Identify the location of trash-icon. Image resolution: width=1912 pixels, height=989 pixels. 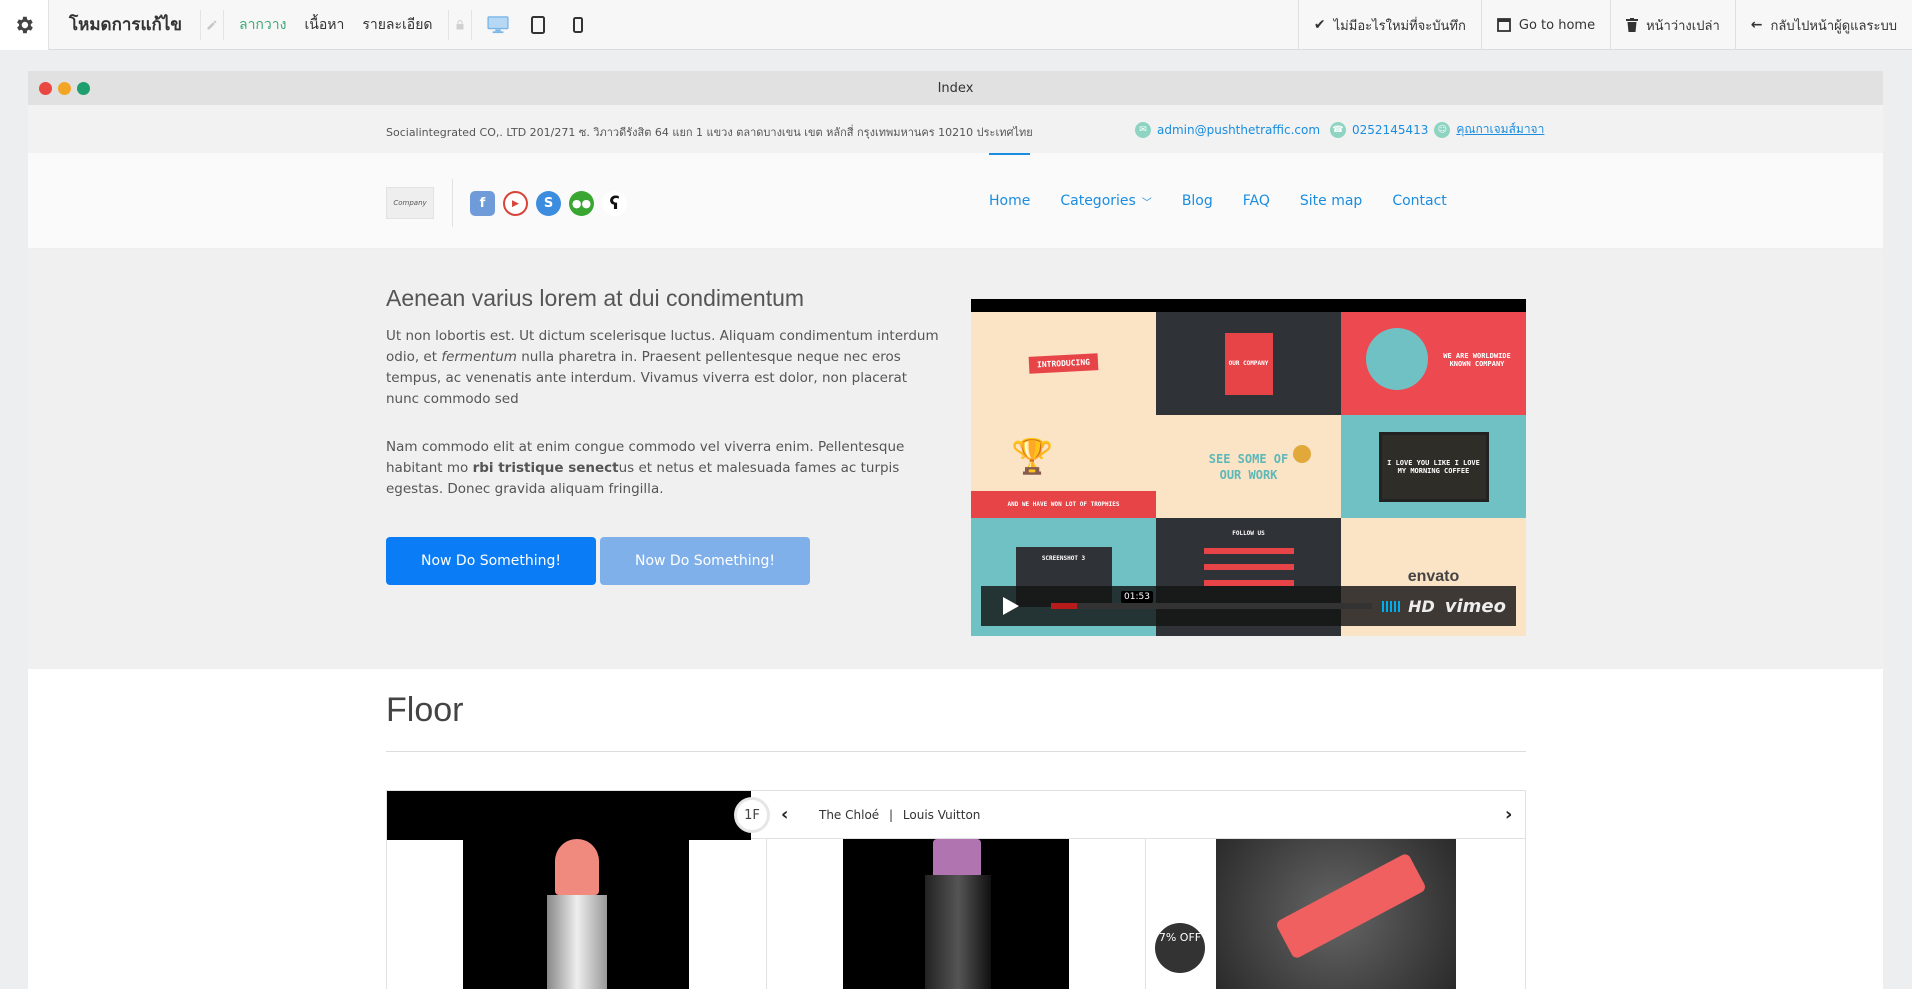
(1632, 25).